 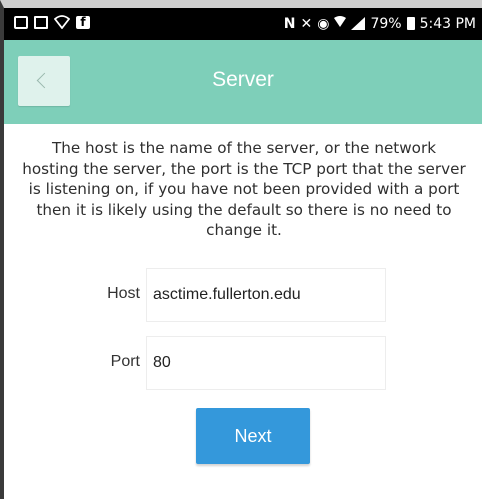 What do you see at coordinates (62, 22) in the screenshot?
I see `wifi-icon` at bounding box center [62, 22].